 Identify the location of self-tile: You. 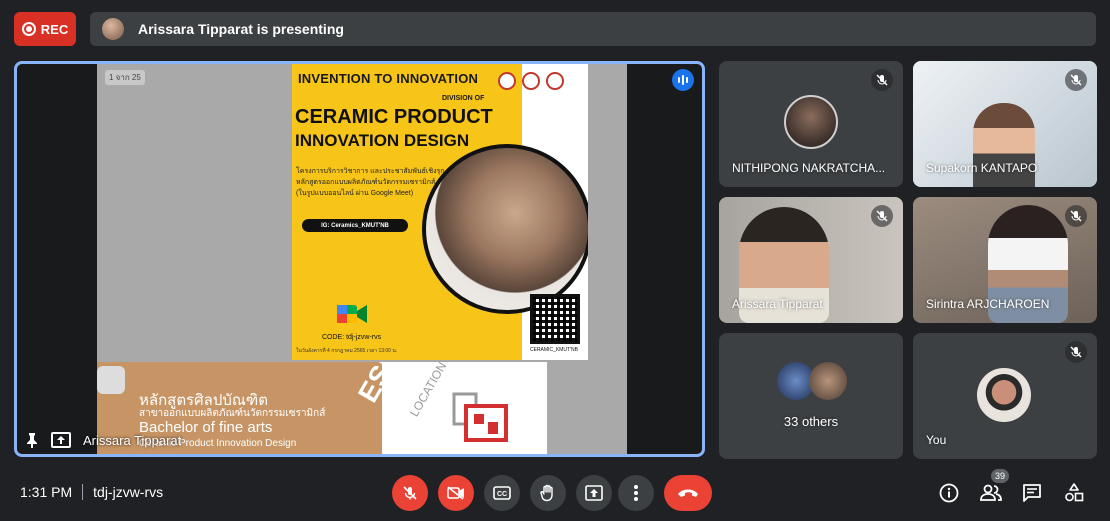
(1005, 396).